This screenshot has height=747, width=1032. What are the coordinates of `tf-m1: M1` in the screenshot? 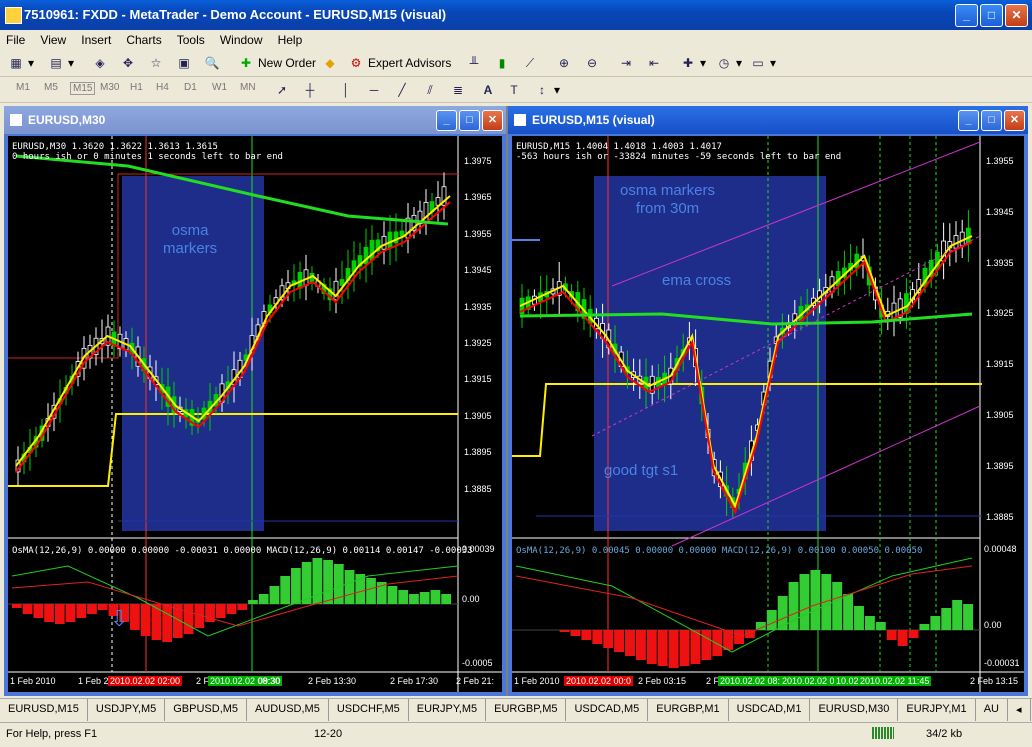 It's located at (23, 87).